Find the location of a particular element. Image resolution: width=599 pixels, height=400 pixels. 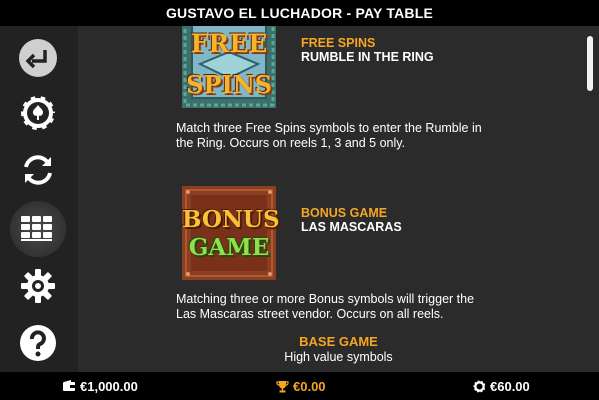

free-spins-subtitle: RUMBLE IN THE RING is located at coordinates (367, 57).